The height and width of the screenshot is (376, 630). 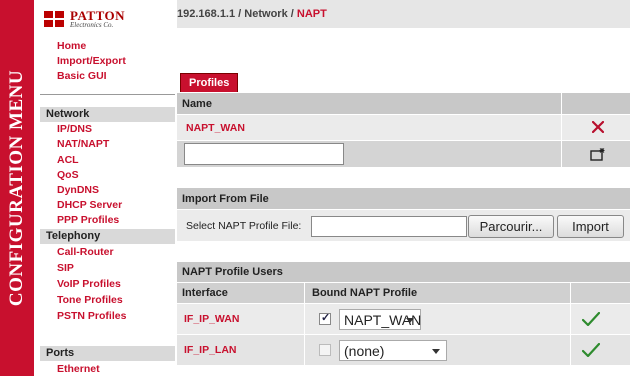 I want to click on nav-home: Home, so click(x=71, y=46).